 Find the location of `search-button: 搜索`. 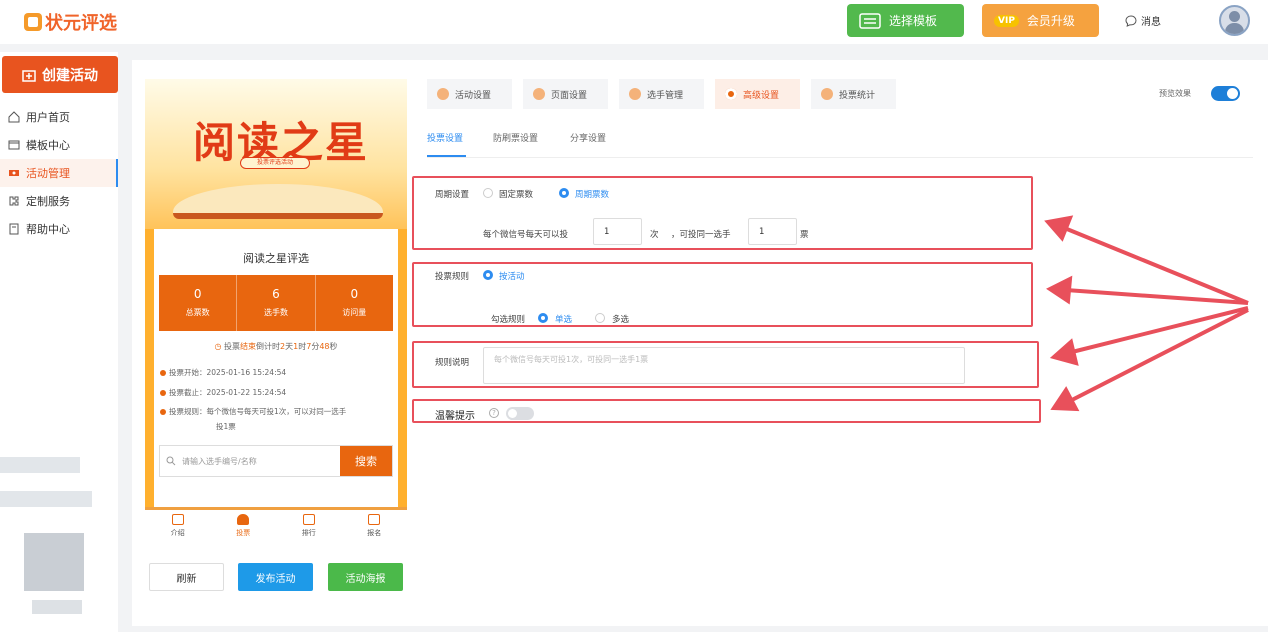

search-button: 搜索 is located at coordinates (366, 461).